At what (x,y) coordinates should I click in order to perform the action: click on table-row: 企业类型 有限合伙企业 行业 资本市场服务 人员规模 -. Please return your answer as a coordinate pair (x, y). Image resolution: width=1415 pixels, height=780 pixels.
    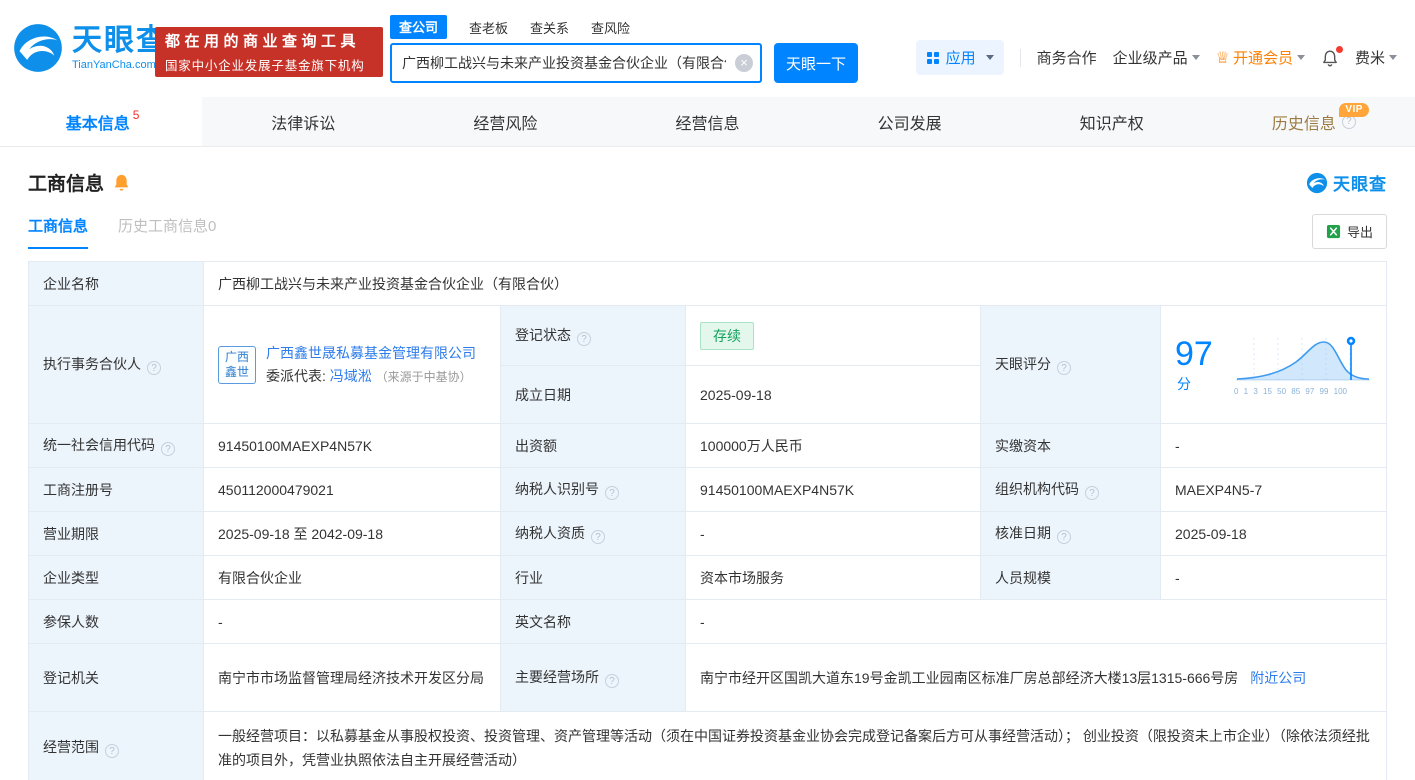
    Looking at the image, I should click on (707, 577).